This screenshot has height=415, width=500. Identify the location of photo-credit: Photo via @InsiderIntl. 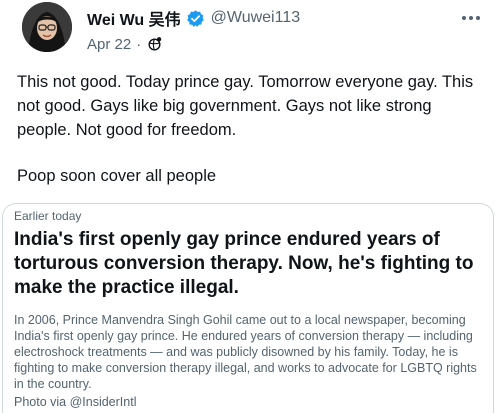
(75, 402).